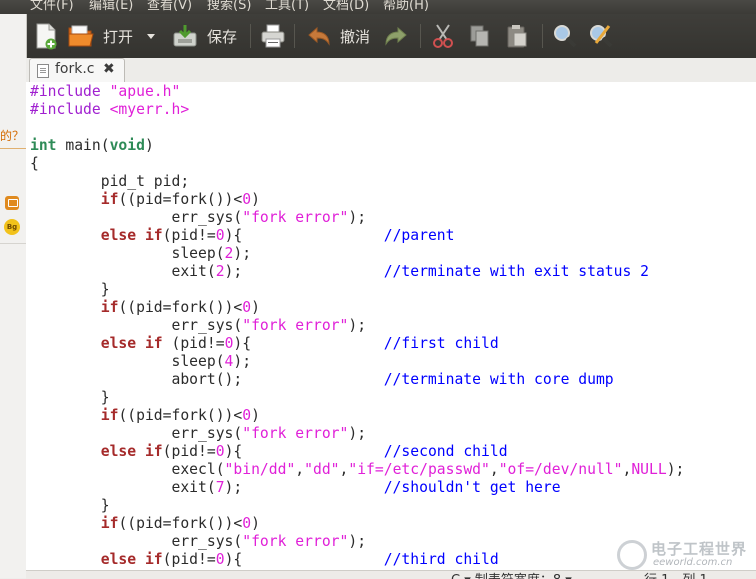  I want to click on new-document-button, so click(46, 36).